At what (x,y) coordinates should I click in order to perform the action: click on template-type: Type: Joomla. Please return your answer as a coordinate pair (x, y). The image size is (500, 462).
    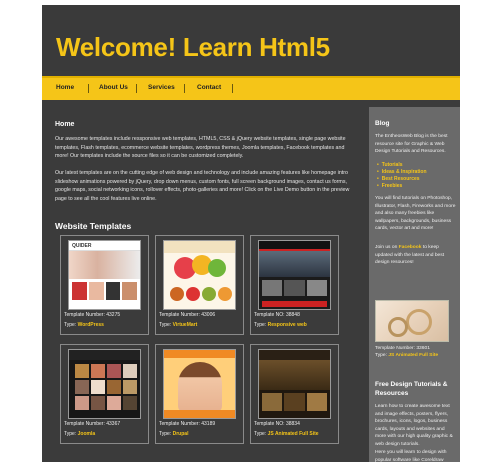
    Looking at the image, I should click on (80, 434).